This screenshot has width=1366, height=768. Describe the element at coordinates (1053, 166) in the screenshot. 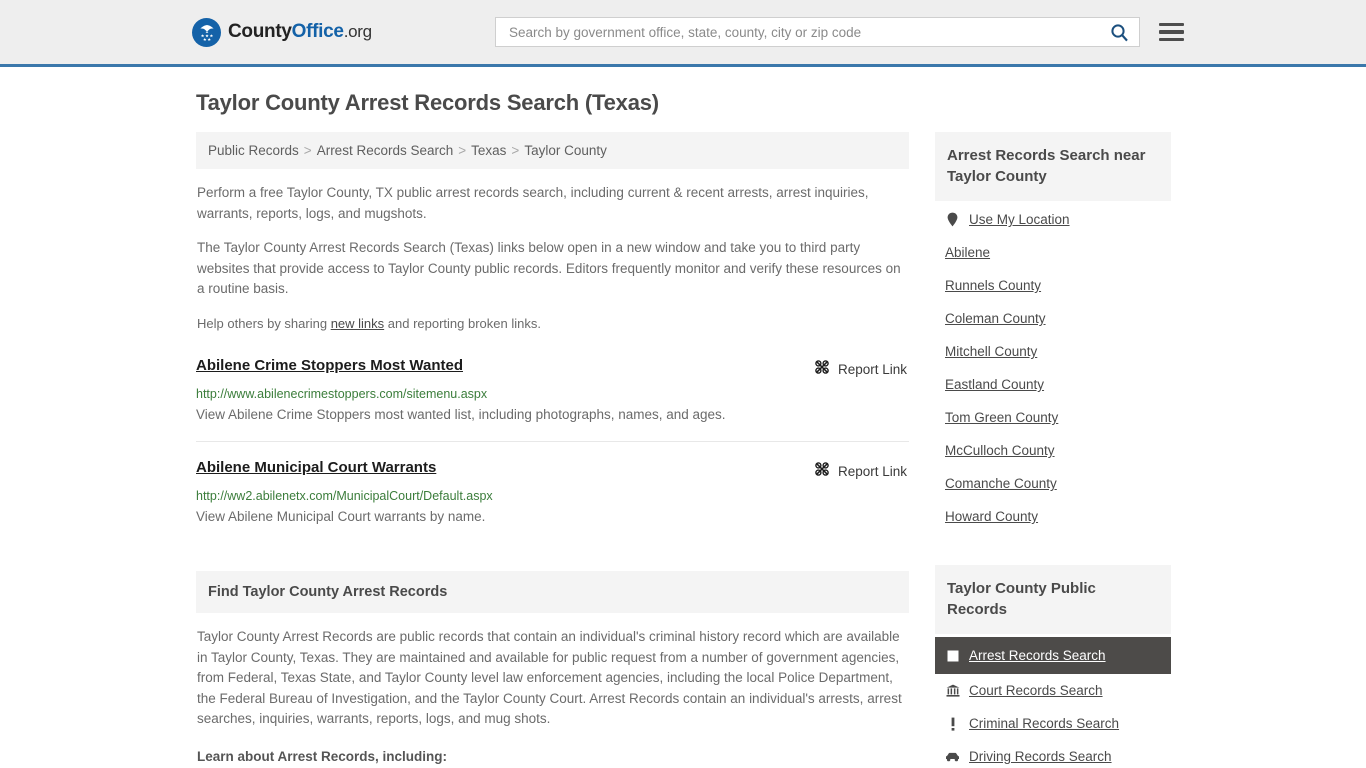

I see `nearby-panel-heading: Arrest Records Search near Taylor County` at that location.